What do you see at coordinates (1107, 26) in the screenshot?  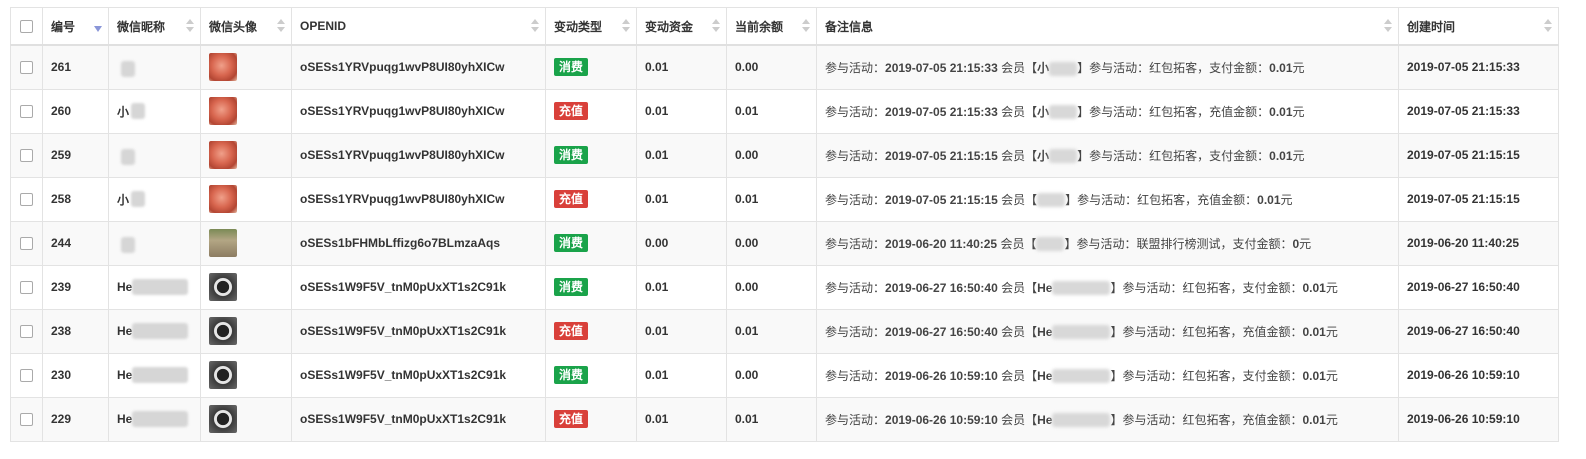 I see `header-remark: 备注信息` at bounding box center [1107, 26].